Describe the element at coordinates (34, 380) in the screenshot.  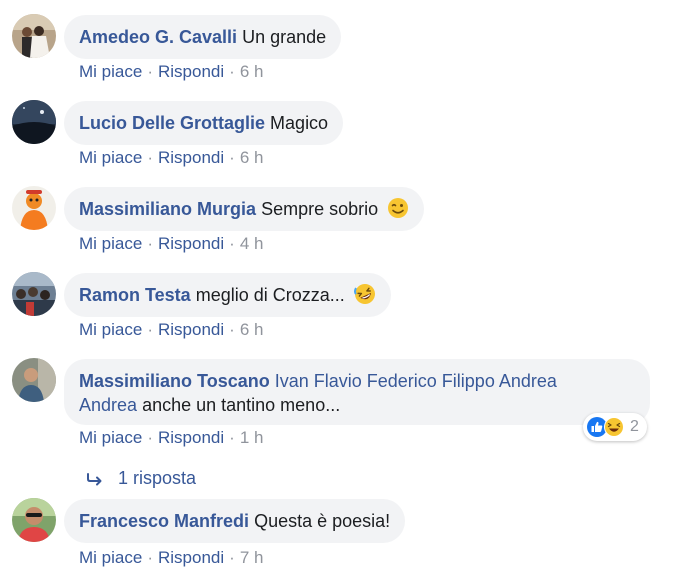
I see `man-portrait-avatar` at that location.